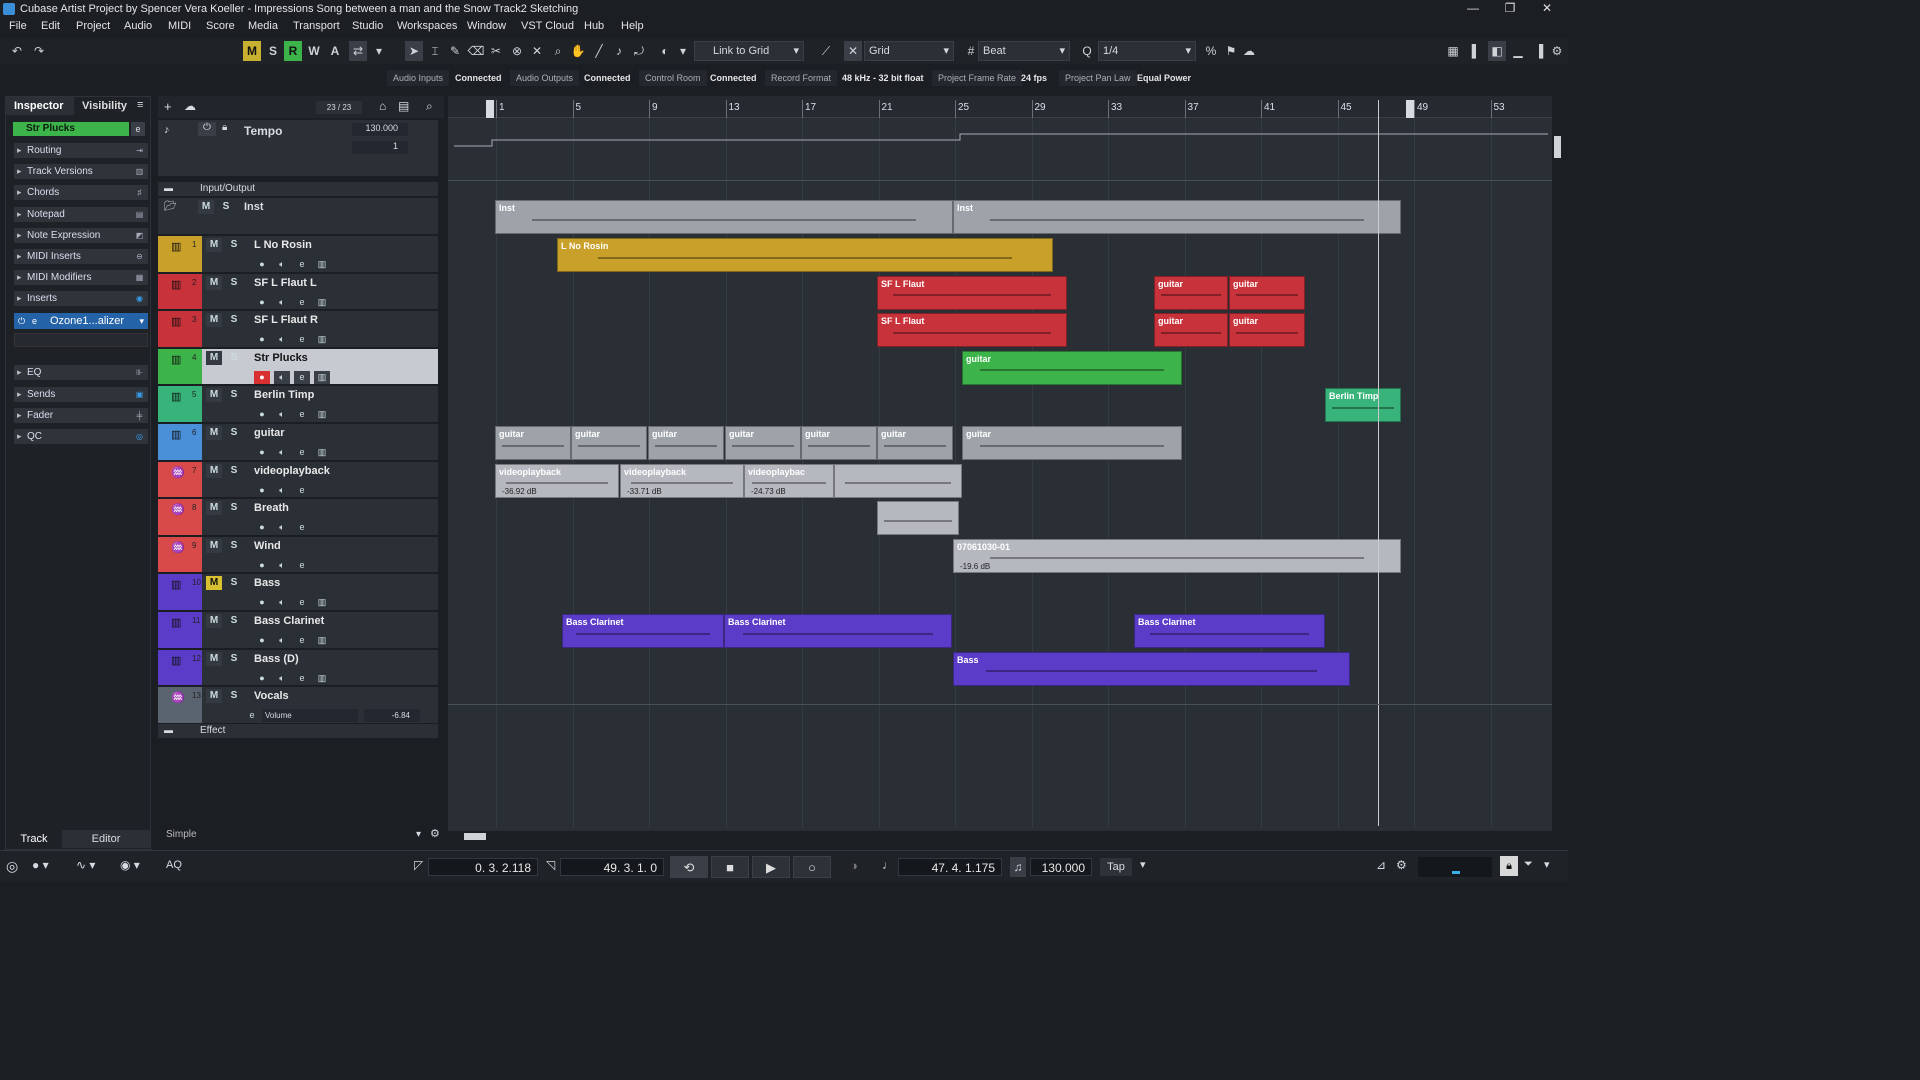 The height and width of the screenshot is (1080, 1920). I want to click on record-button: ○, so click(812, 867).